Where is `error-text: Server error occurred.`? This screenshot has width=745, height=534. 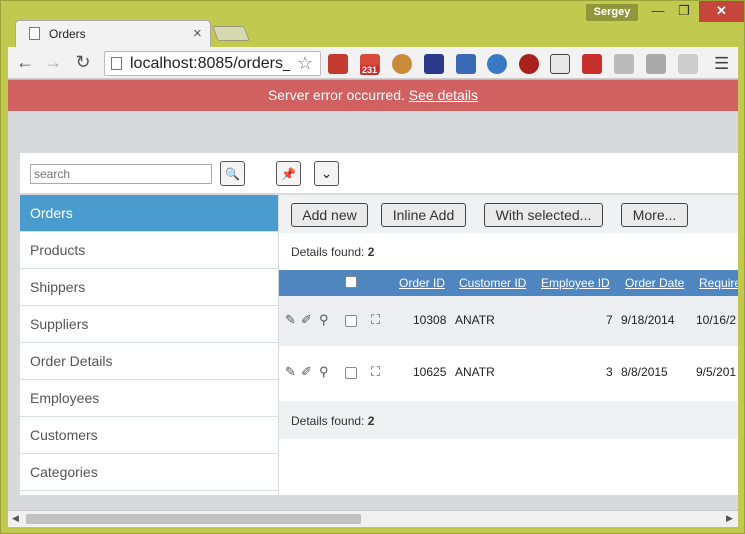 error-text: Server error occurred. is located at coordinates (336, 95).